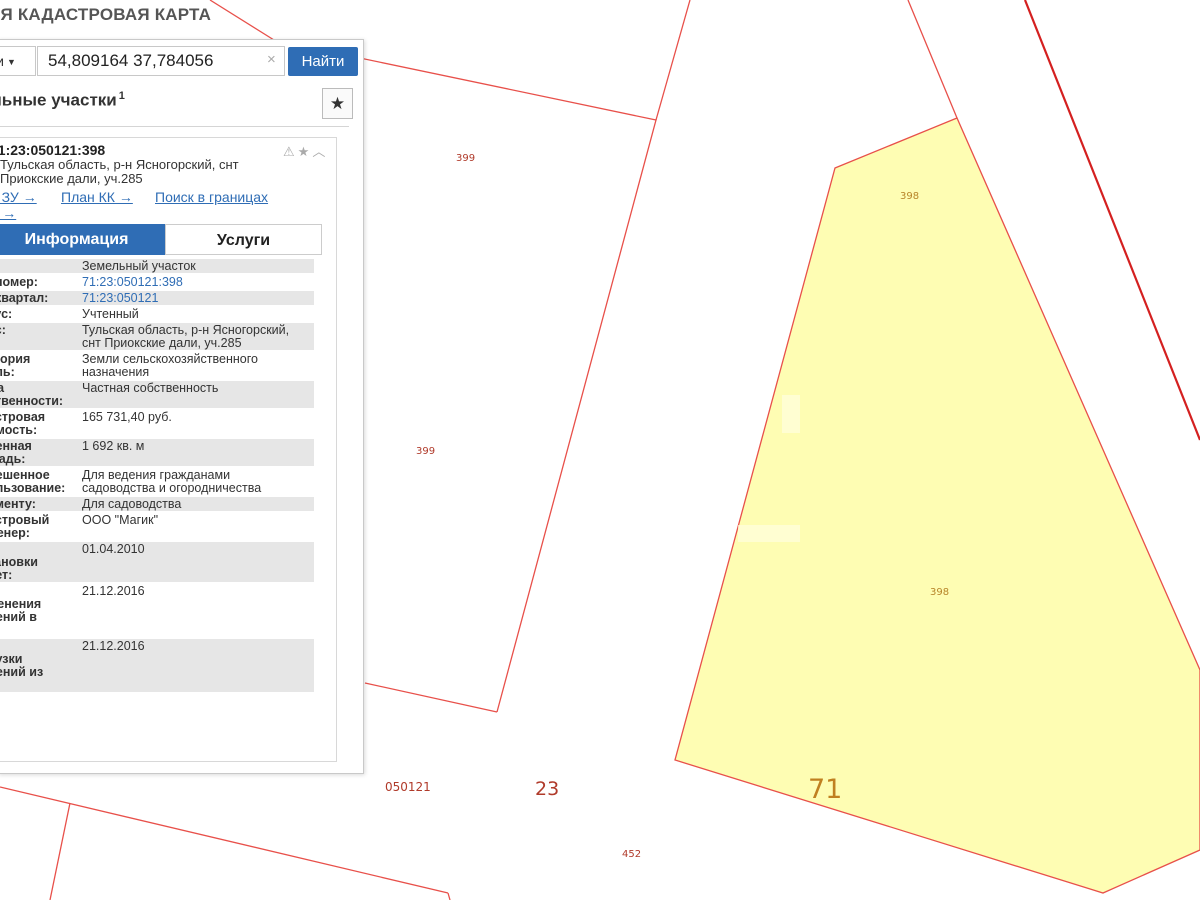  Describe the element at coordinates (41, 504) in the screenshot. I see `info-key: ументу:` at that location.